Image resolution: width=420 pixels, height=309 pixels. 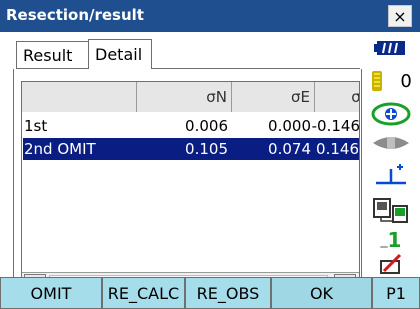 I want to click on input-mode-value: 1, so click(x=394, y=240).